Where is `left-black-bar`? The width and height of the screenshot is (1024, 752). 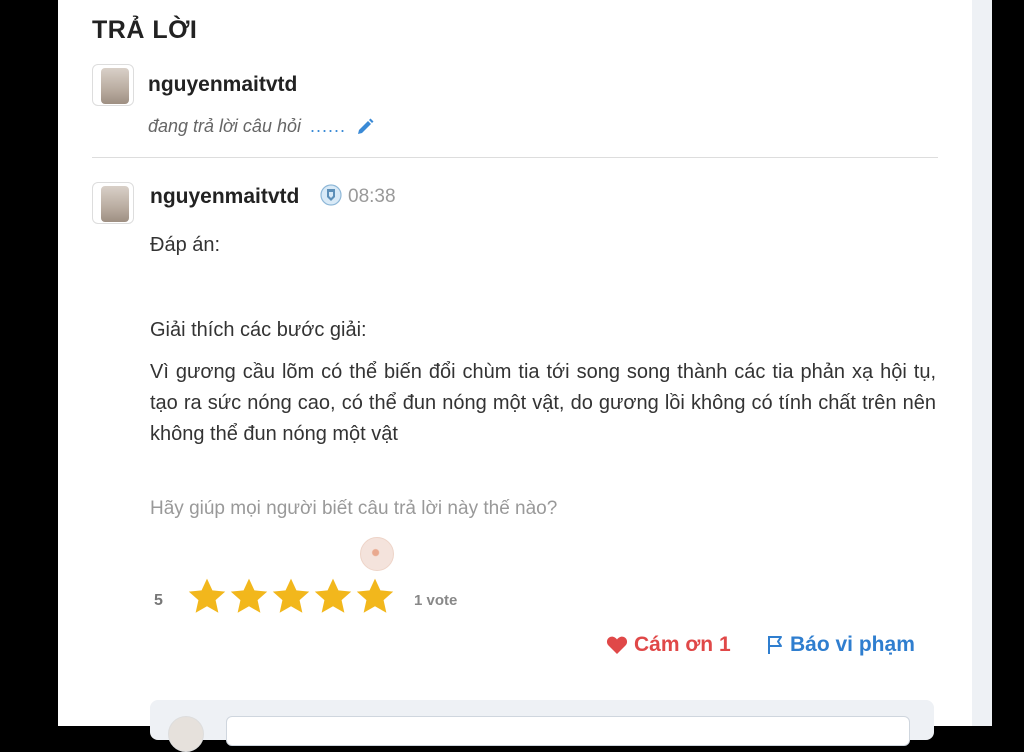 left-black-bar is located at coordinates (30, 363).